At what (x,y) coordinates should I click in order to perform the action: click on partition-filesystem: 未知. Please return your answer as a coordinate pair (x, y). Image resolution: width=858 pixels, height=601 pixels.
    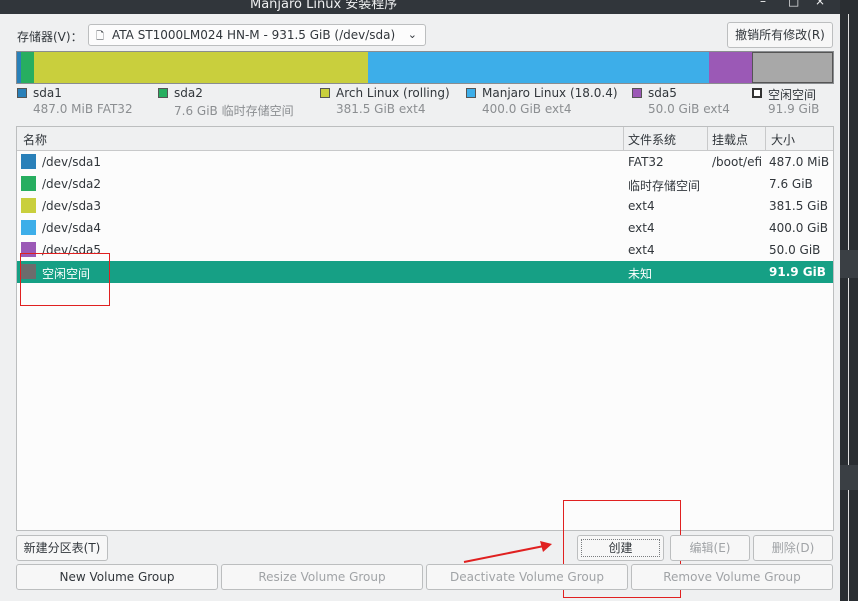
    Looking at the image, I should click on (640, 274).